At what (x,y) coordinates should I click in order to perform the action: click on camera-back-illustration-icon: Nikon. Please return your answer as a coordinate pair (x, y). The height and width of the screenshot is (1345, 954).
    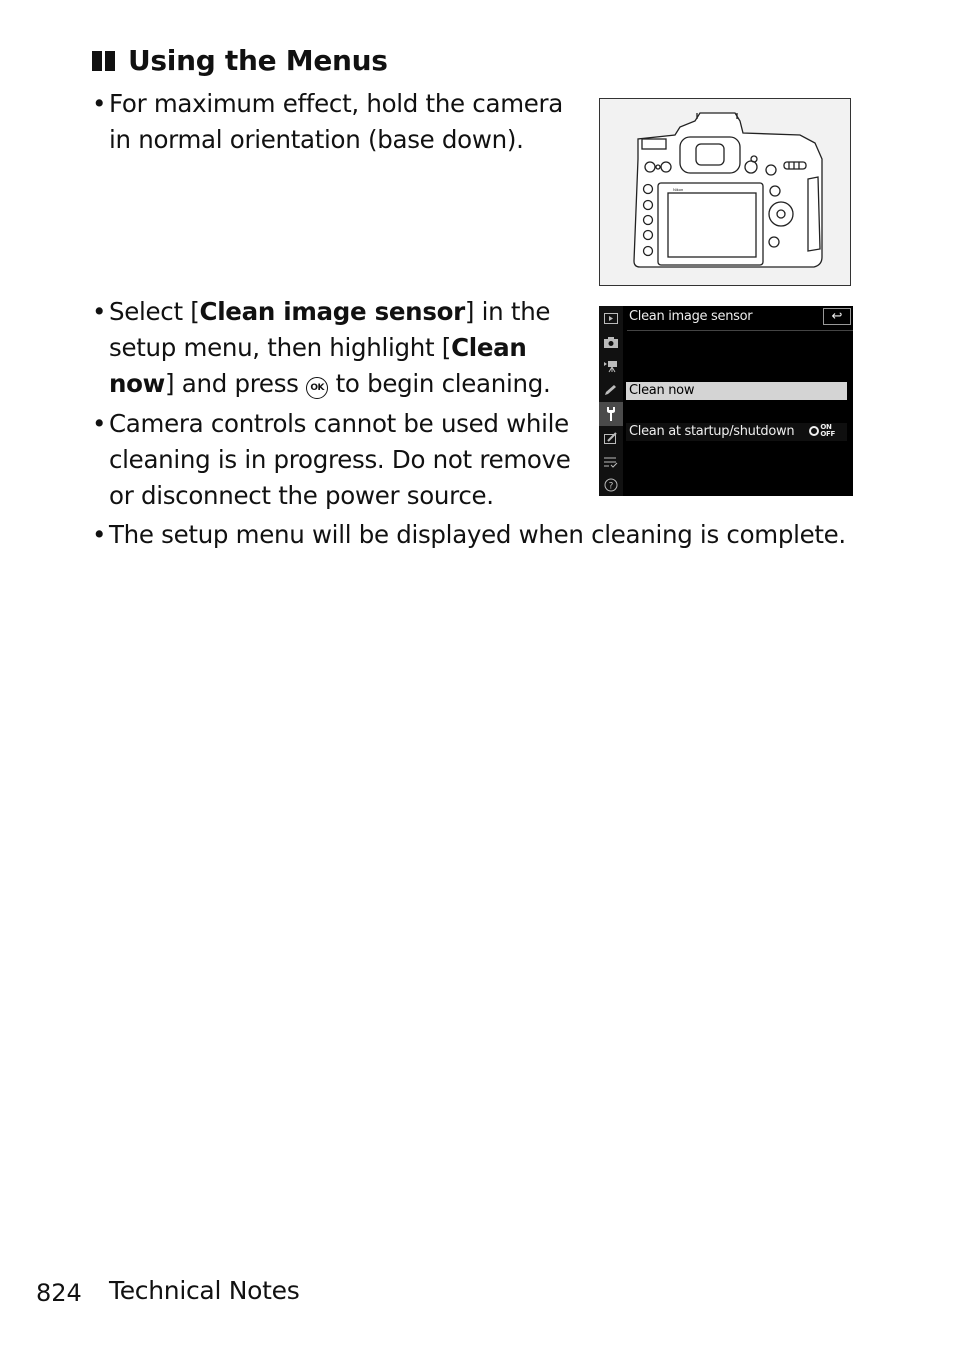
    Looking at the image, I should click on (728, 190).